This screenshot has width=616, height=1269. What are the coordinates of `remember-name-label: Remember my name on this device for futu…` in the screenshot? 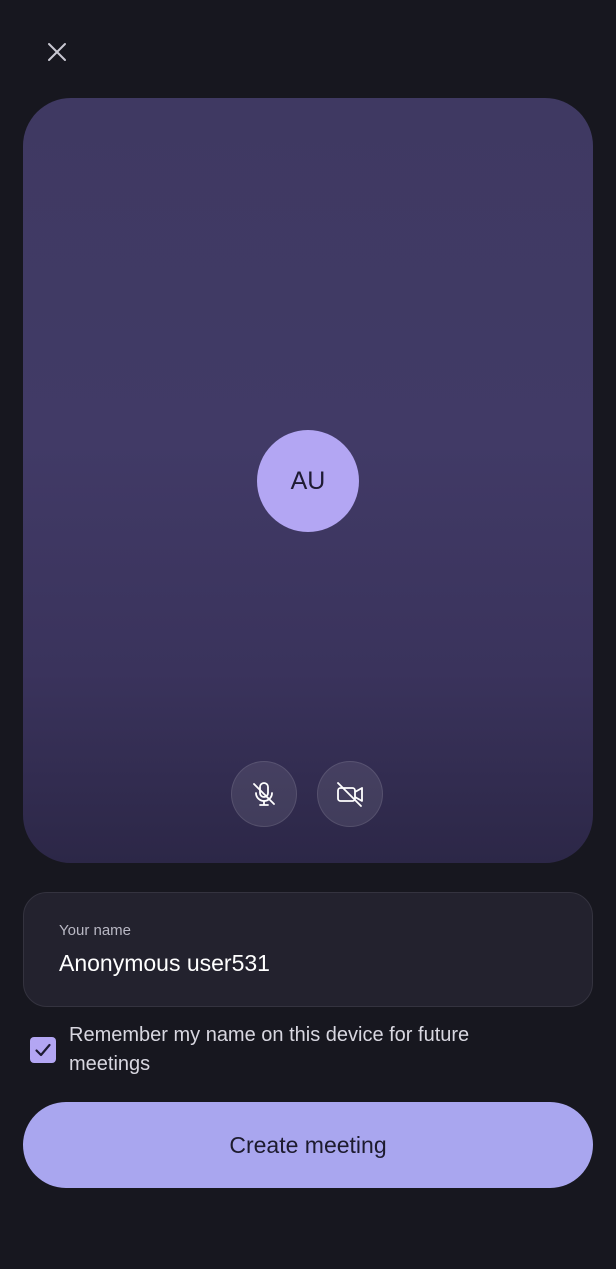 It's located at (269, 1049).